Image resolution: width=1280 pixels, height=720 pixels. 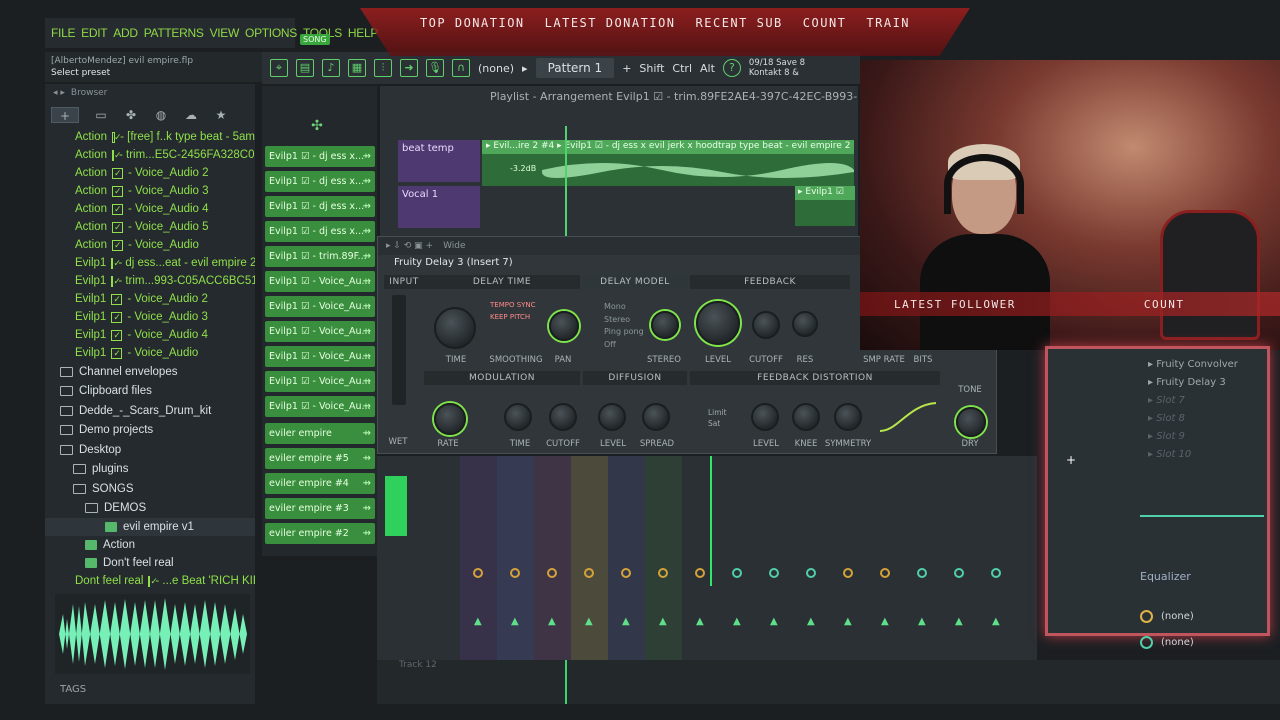 I want to click on knee-knob, so click(x=806, y=417).